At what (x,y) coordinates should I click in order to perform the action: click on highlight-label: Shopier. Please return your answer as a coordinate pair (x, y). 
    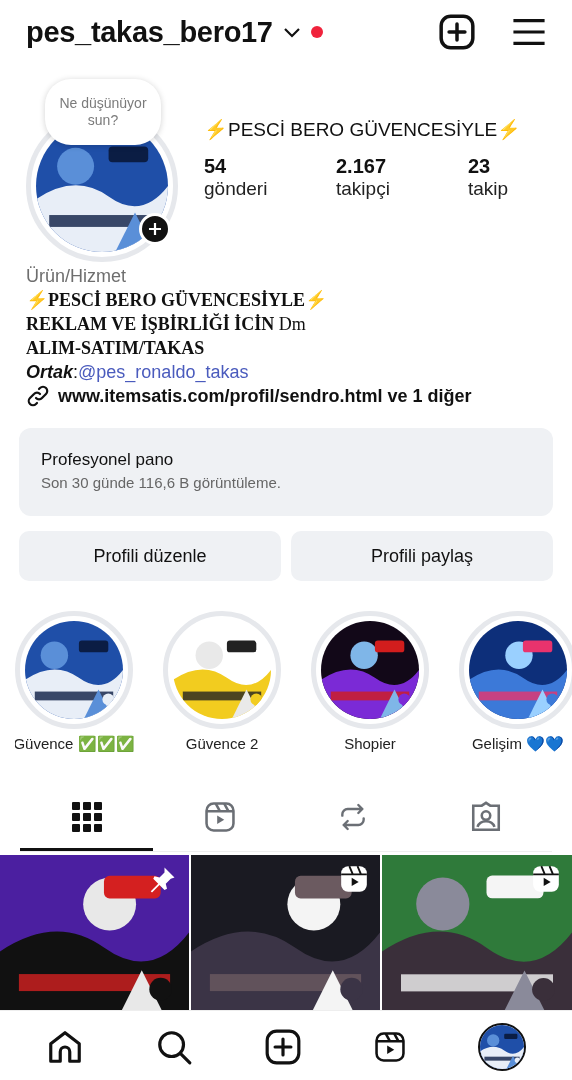
    Looking at the image, I should click on (370, 743).